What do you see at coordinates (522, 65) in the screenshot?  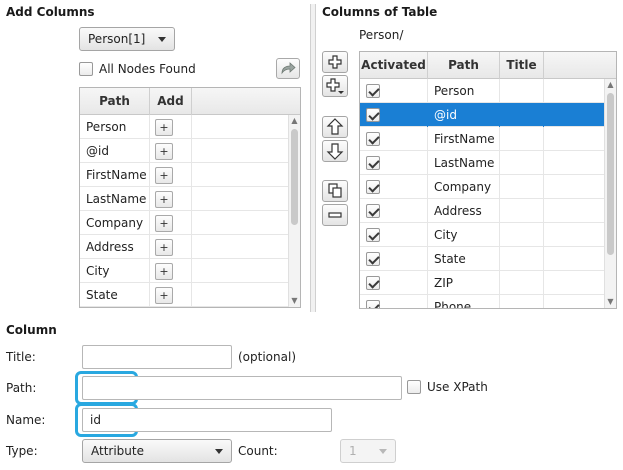 I see `column-header-title: Title` at bounding box center [522, 65].